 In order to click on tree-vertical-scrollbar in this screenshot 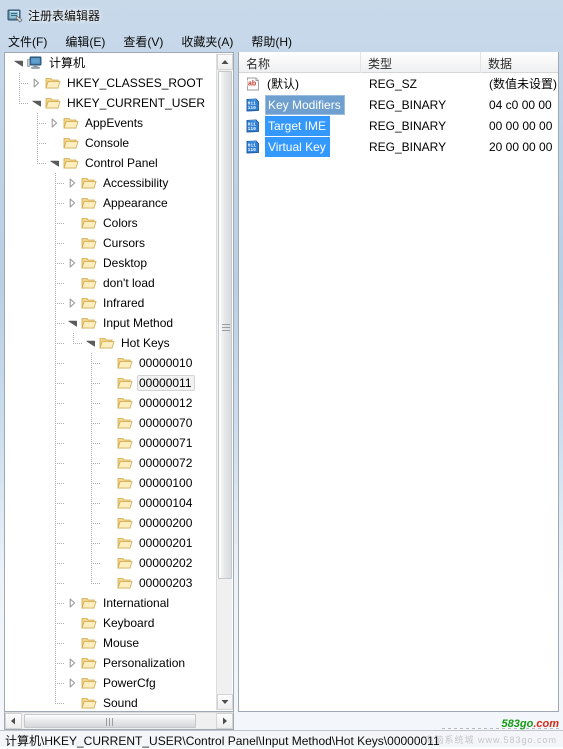, I will do `click(224, 382)`.